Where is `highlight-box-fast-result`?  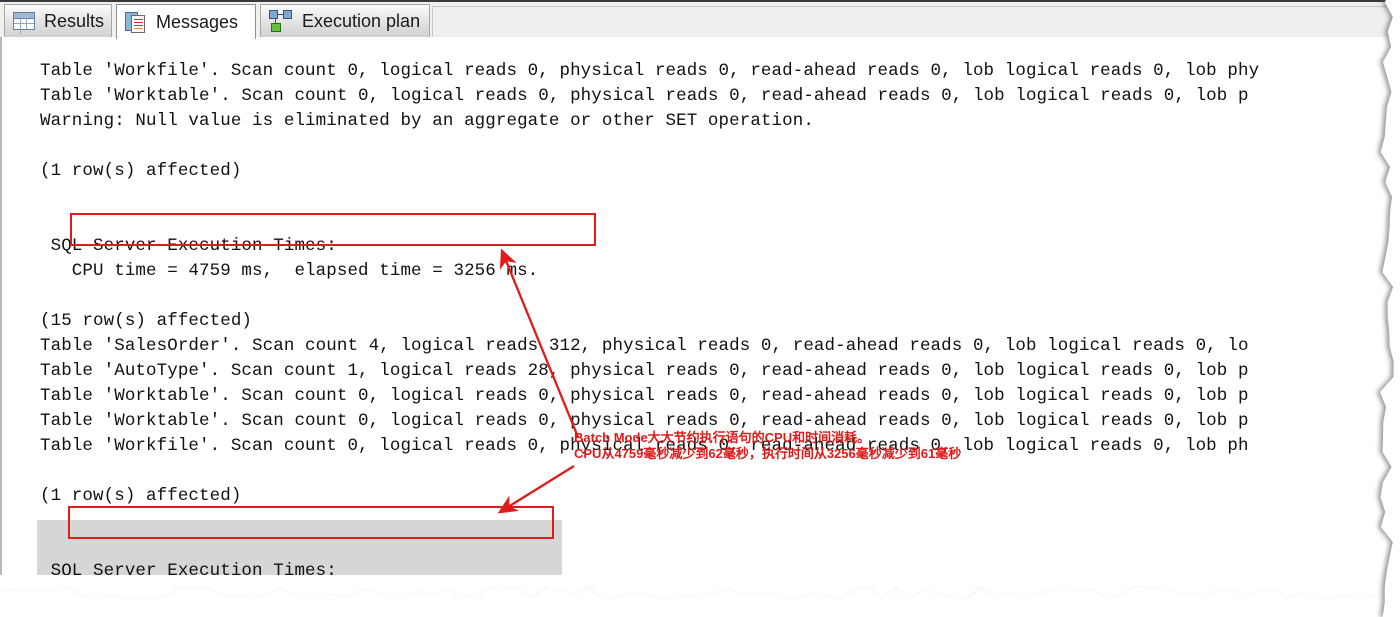 highlight-box-fast-result is located at coordinates (311, 522).